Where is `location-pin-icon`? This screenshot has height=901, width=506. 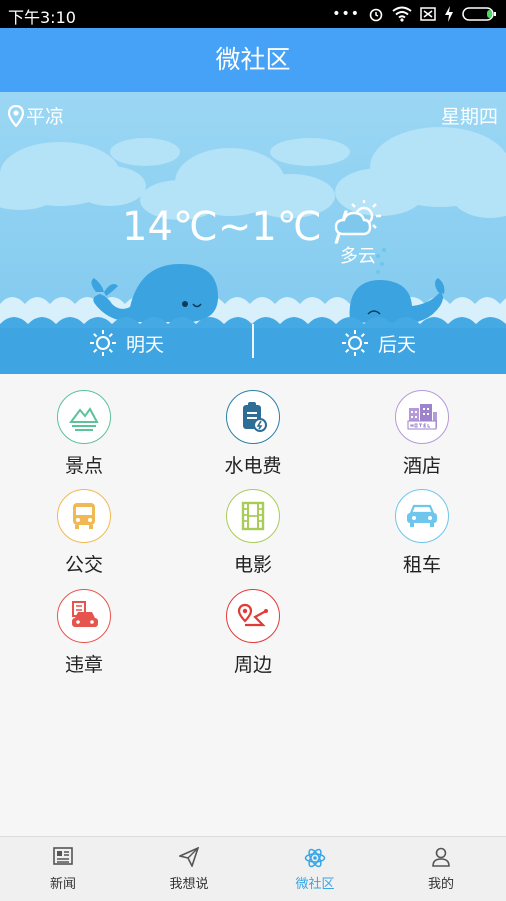
location-pin-icon is located at coordinates (16, 115).